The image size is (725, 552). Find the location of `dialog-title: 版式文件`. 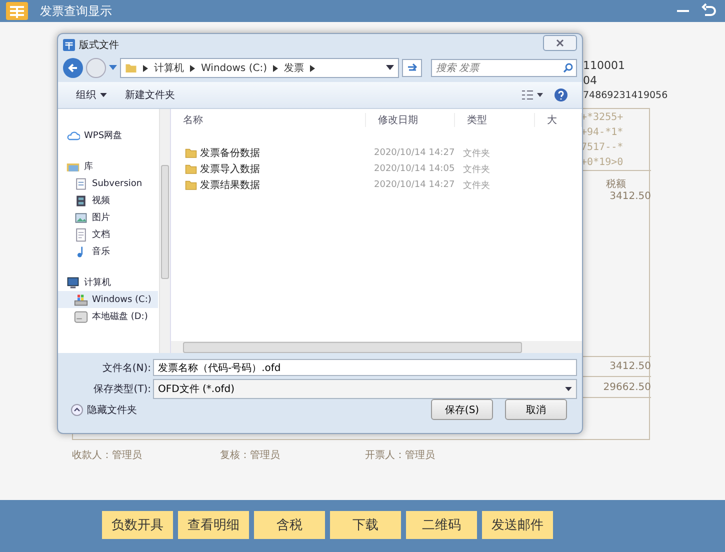

dialog-title: 版式文件 is located at coordinates (99, 45).